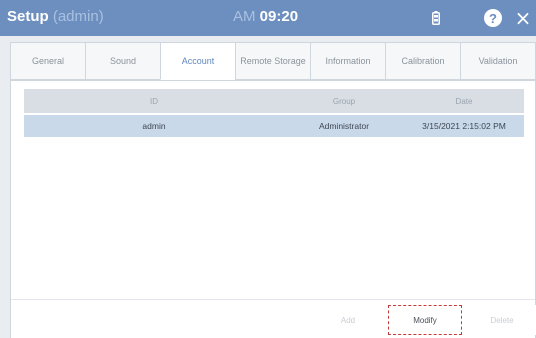  Describe the element at coordinates (273, 299) in the screenshot. I see `divider` at that location.